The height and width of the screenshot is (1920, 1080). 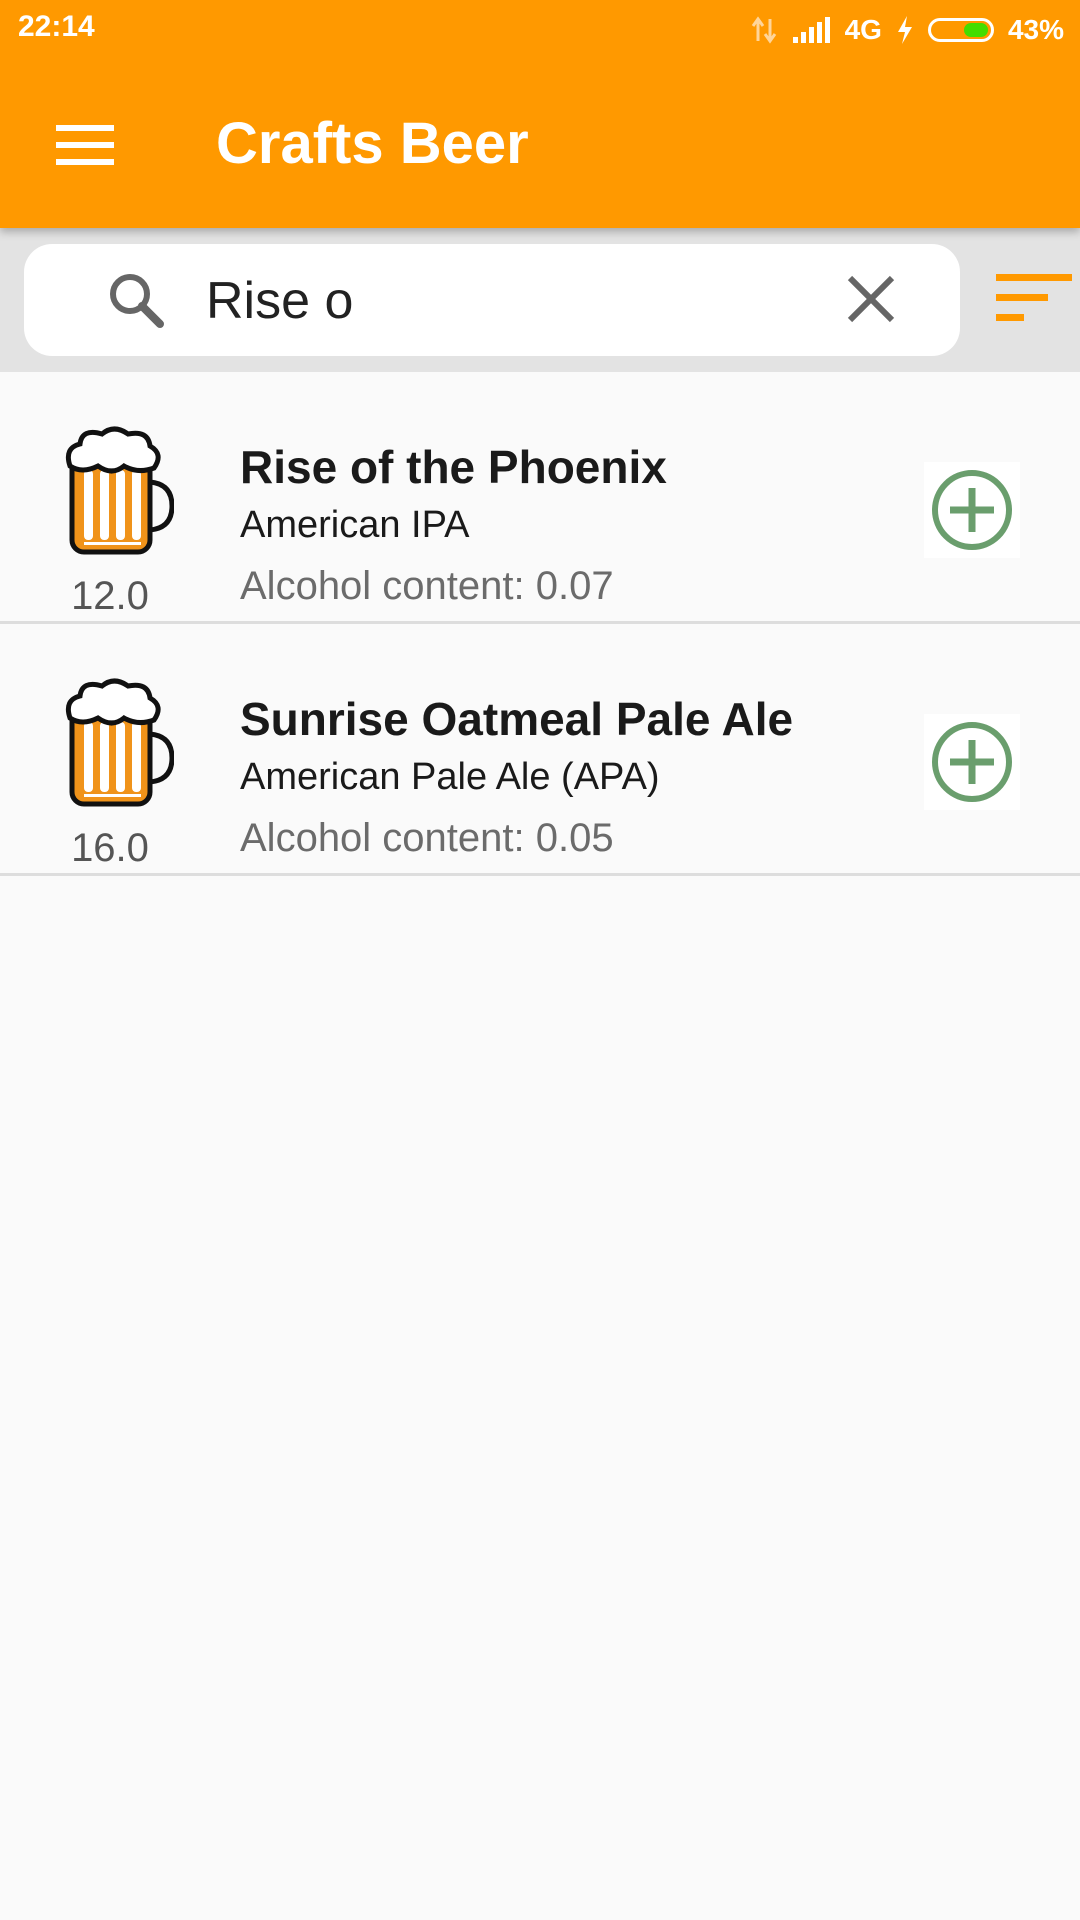 I want to click on status-time: 22:14, so click(x=56, y=26).